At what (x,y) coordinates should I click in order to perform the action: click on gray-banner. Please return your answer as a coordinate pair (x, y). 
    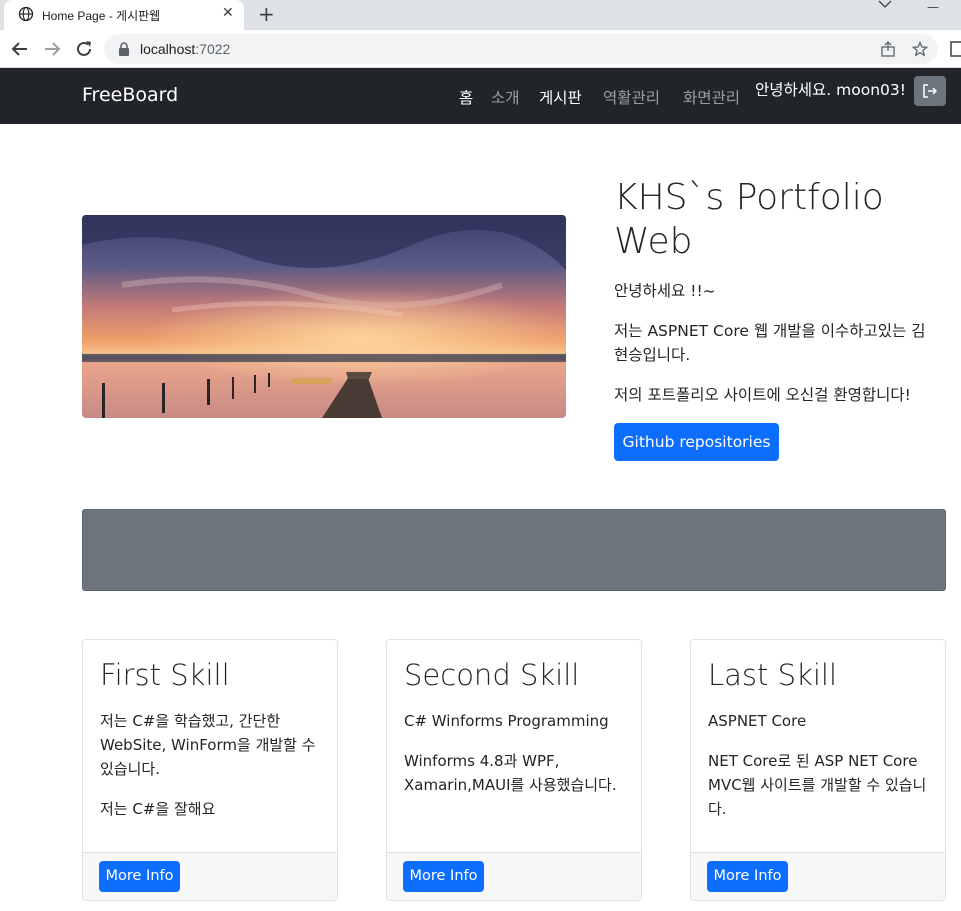
    Looking at the image, I should click on (514, 550).